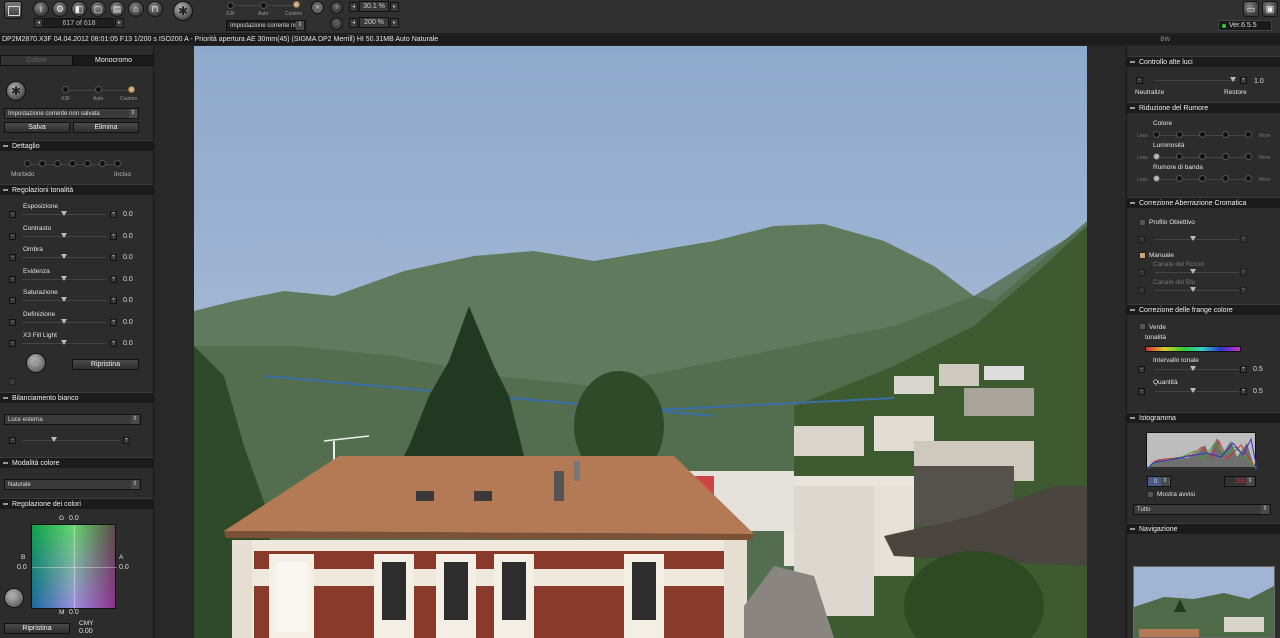  I want to click on sigma-logo-icon: ✱, so click(183, 11).